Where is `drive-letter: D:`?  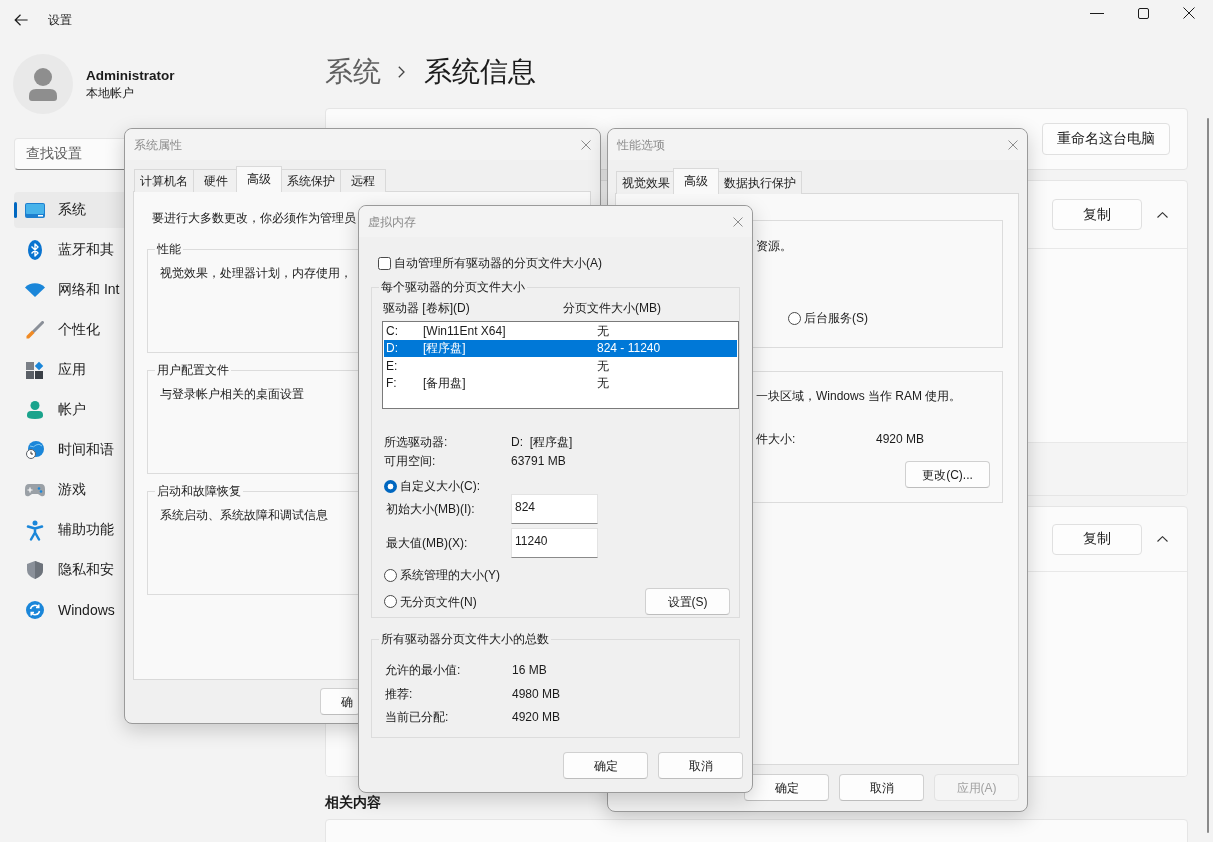 drive-letter: D: is located at coordinates (392, 348).